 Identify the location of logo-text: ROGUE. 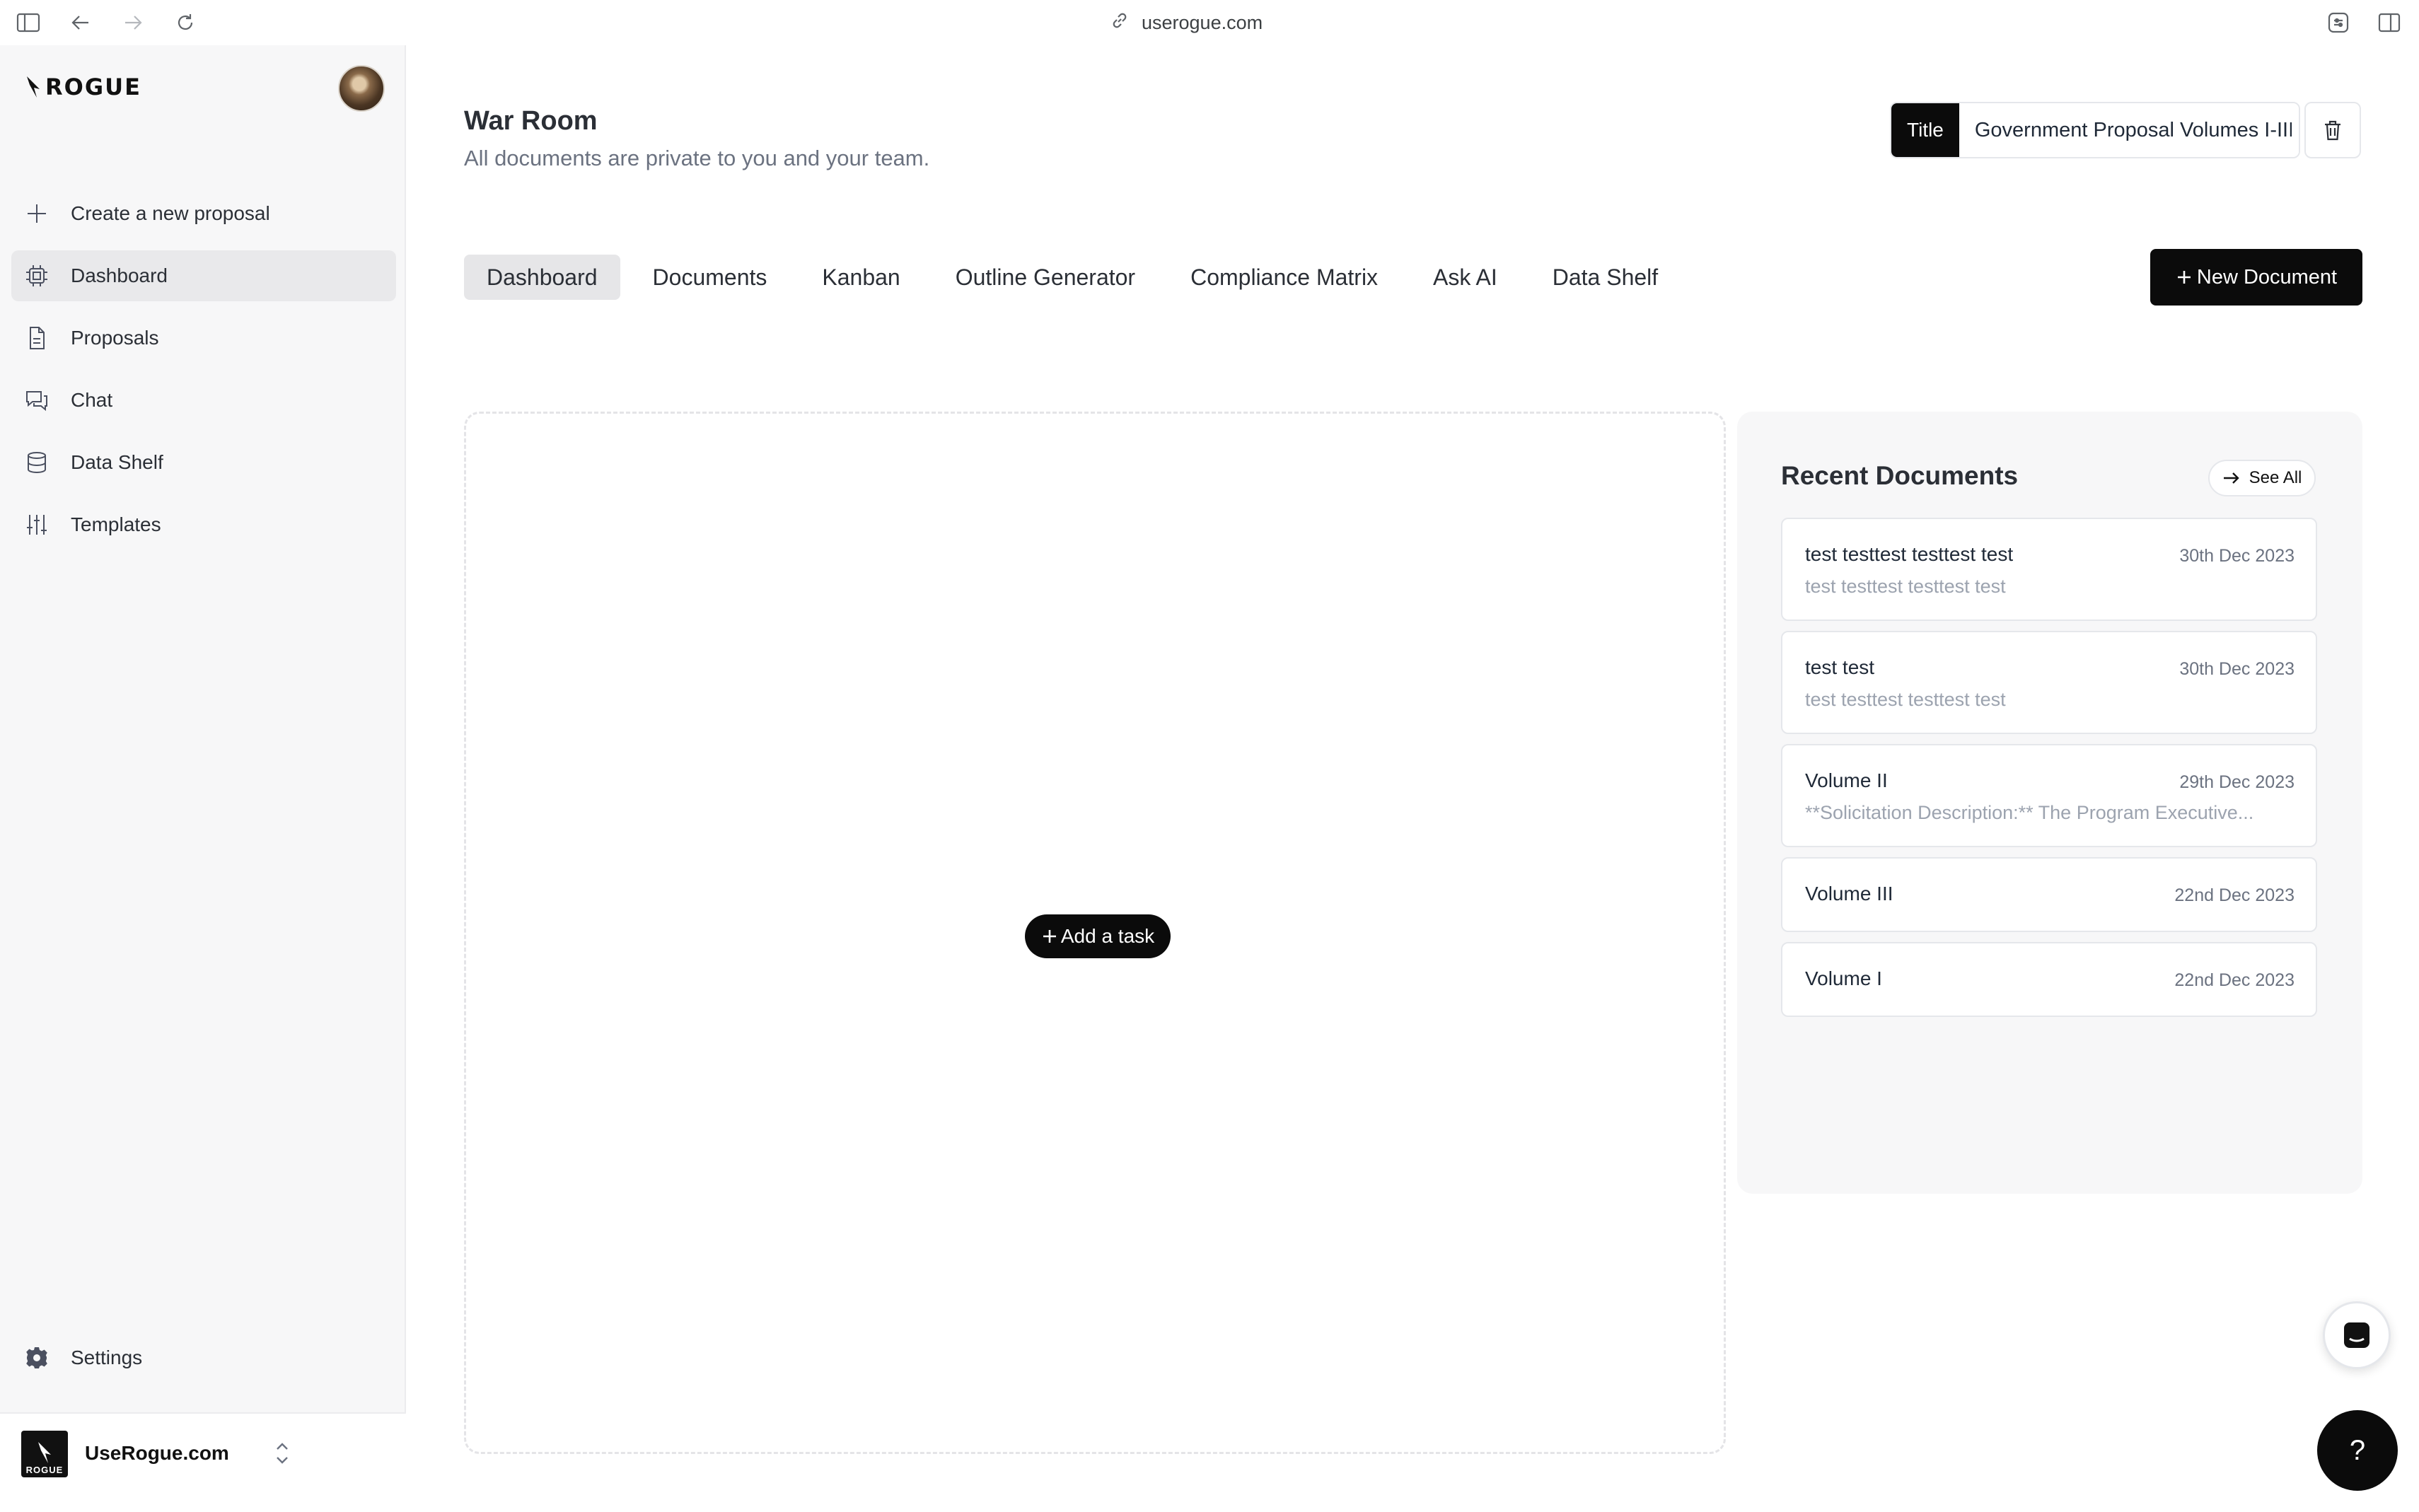
(93, 87).